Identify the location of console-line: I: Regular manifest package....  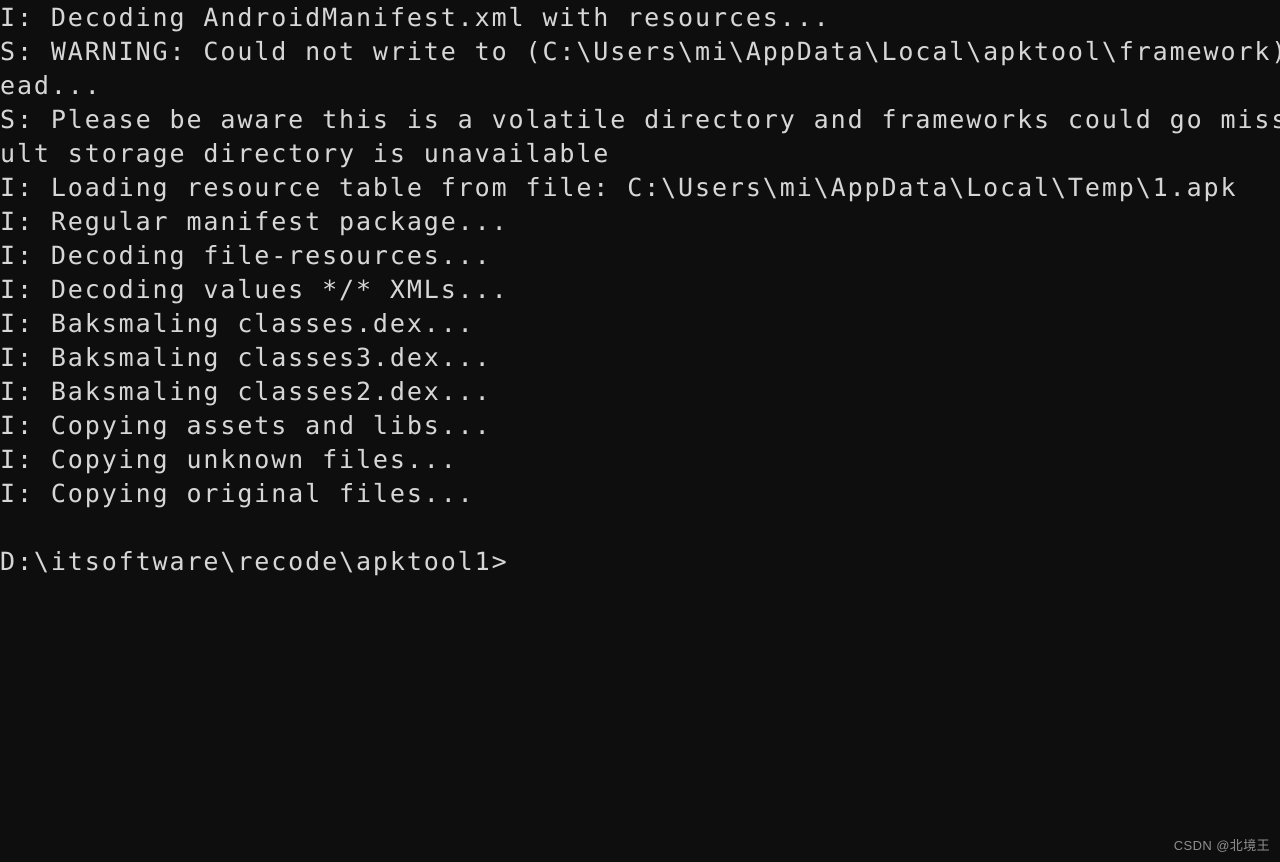
(254, 221).